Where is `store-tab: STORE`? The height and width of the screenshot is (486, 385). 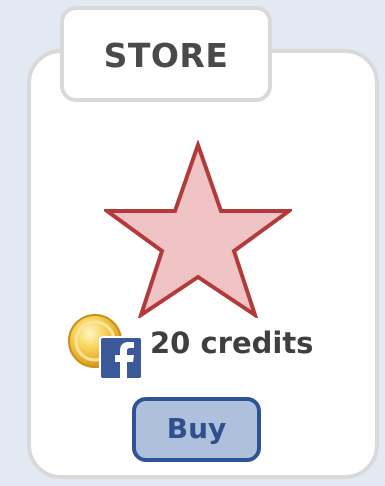 store-tab: STORE is located at coordinates (166, 54).